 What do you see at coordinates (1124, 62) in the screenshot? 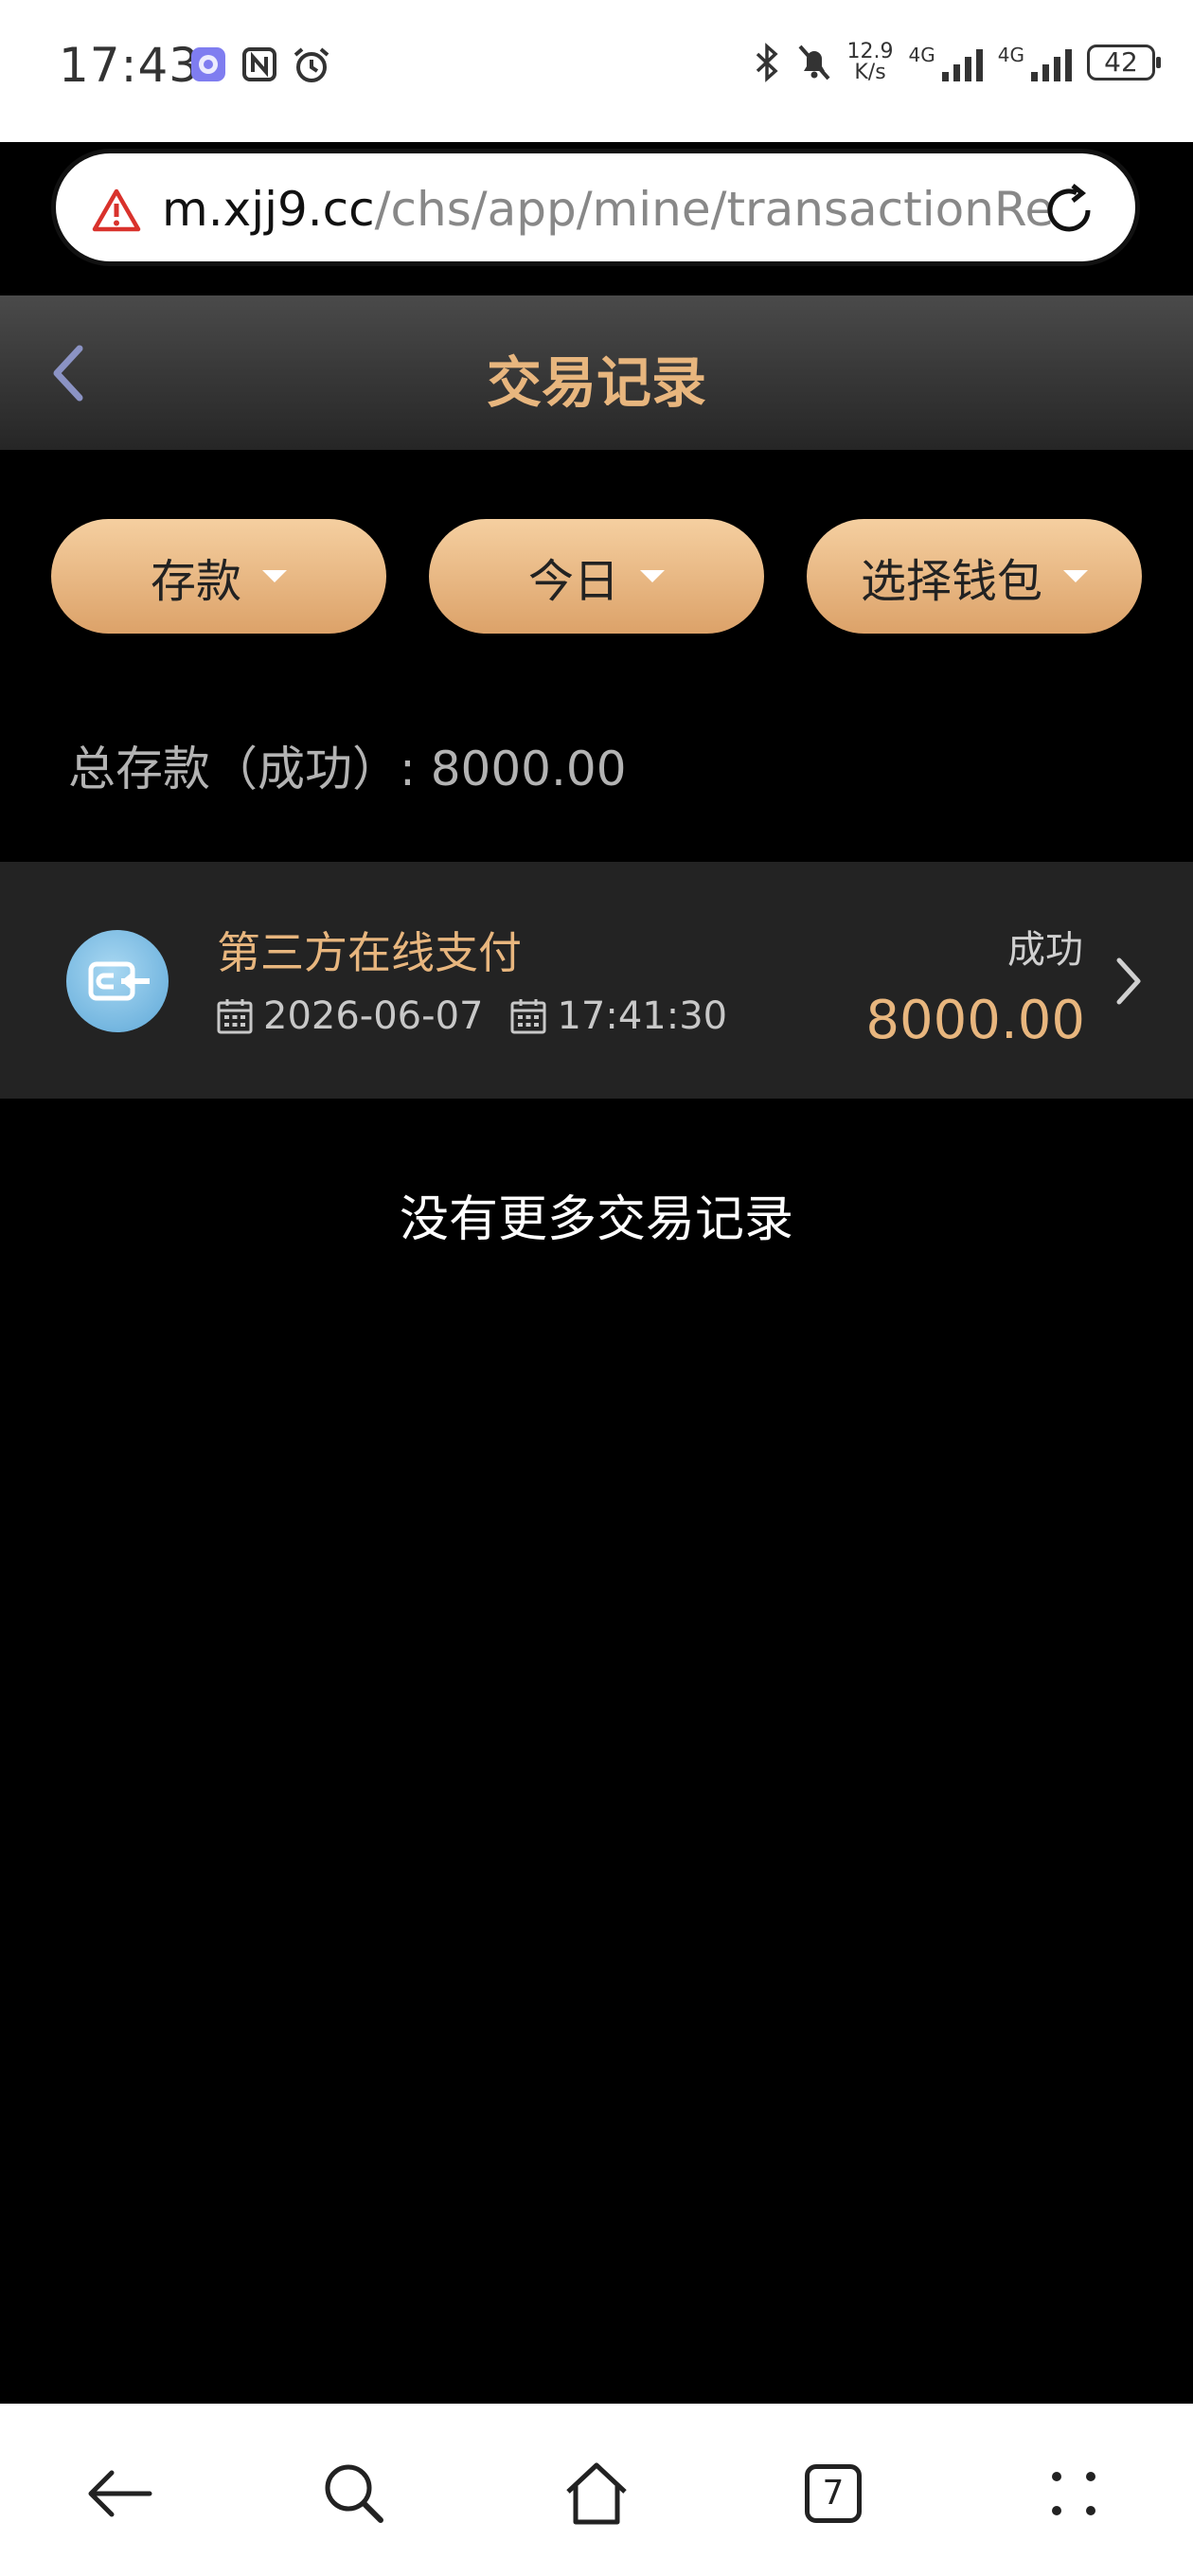
I see `battery-indicator: 42` at bounding box center [1124, 62].